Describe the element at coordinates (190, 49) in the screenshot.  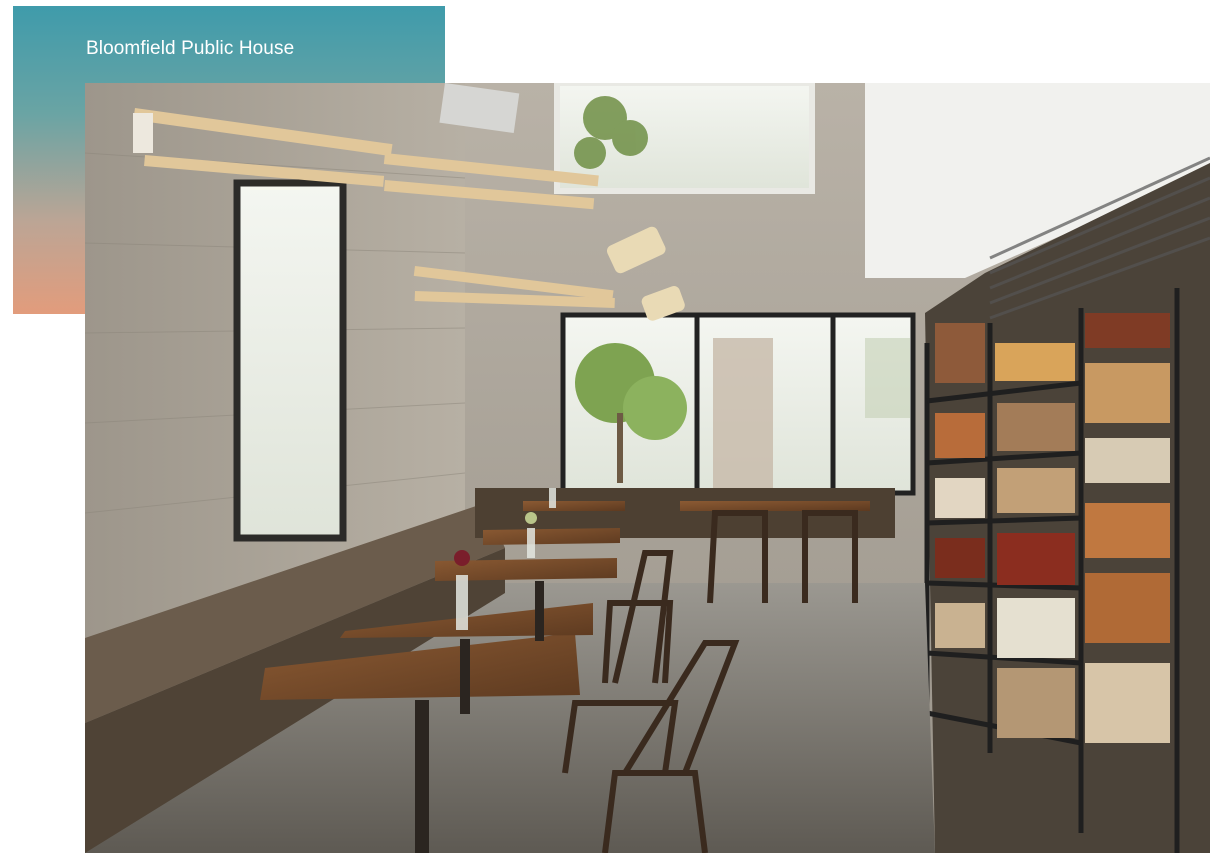
I see `site-title: Bloomfield Public House` at that location.